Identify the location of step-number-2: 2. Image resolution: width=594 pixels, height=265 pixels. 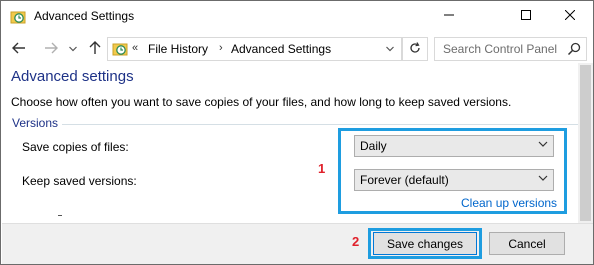
(356, 241).